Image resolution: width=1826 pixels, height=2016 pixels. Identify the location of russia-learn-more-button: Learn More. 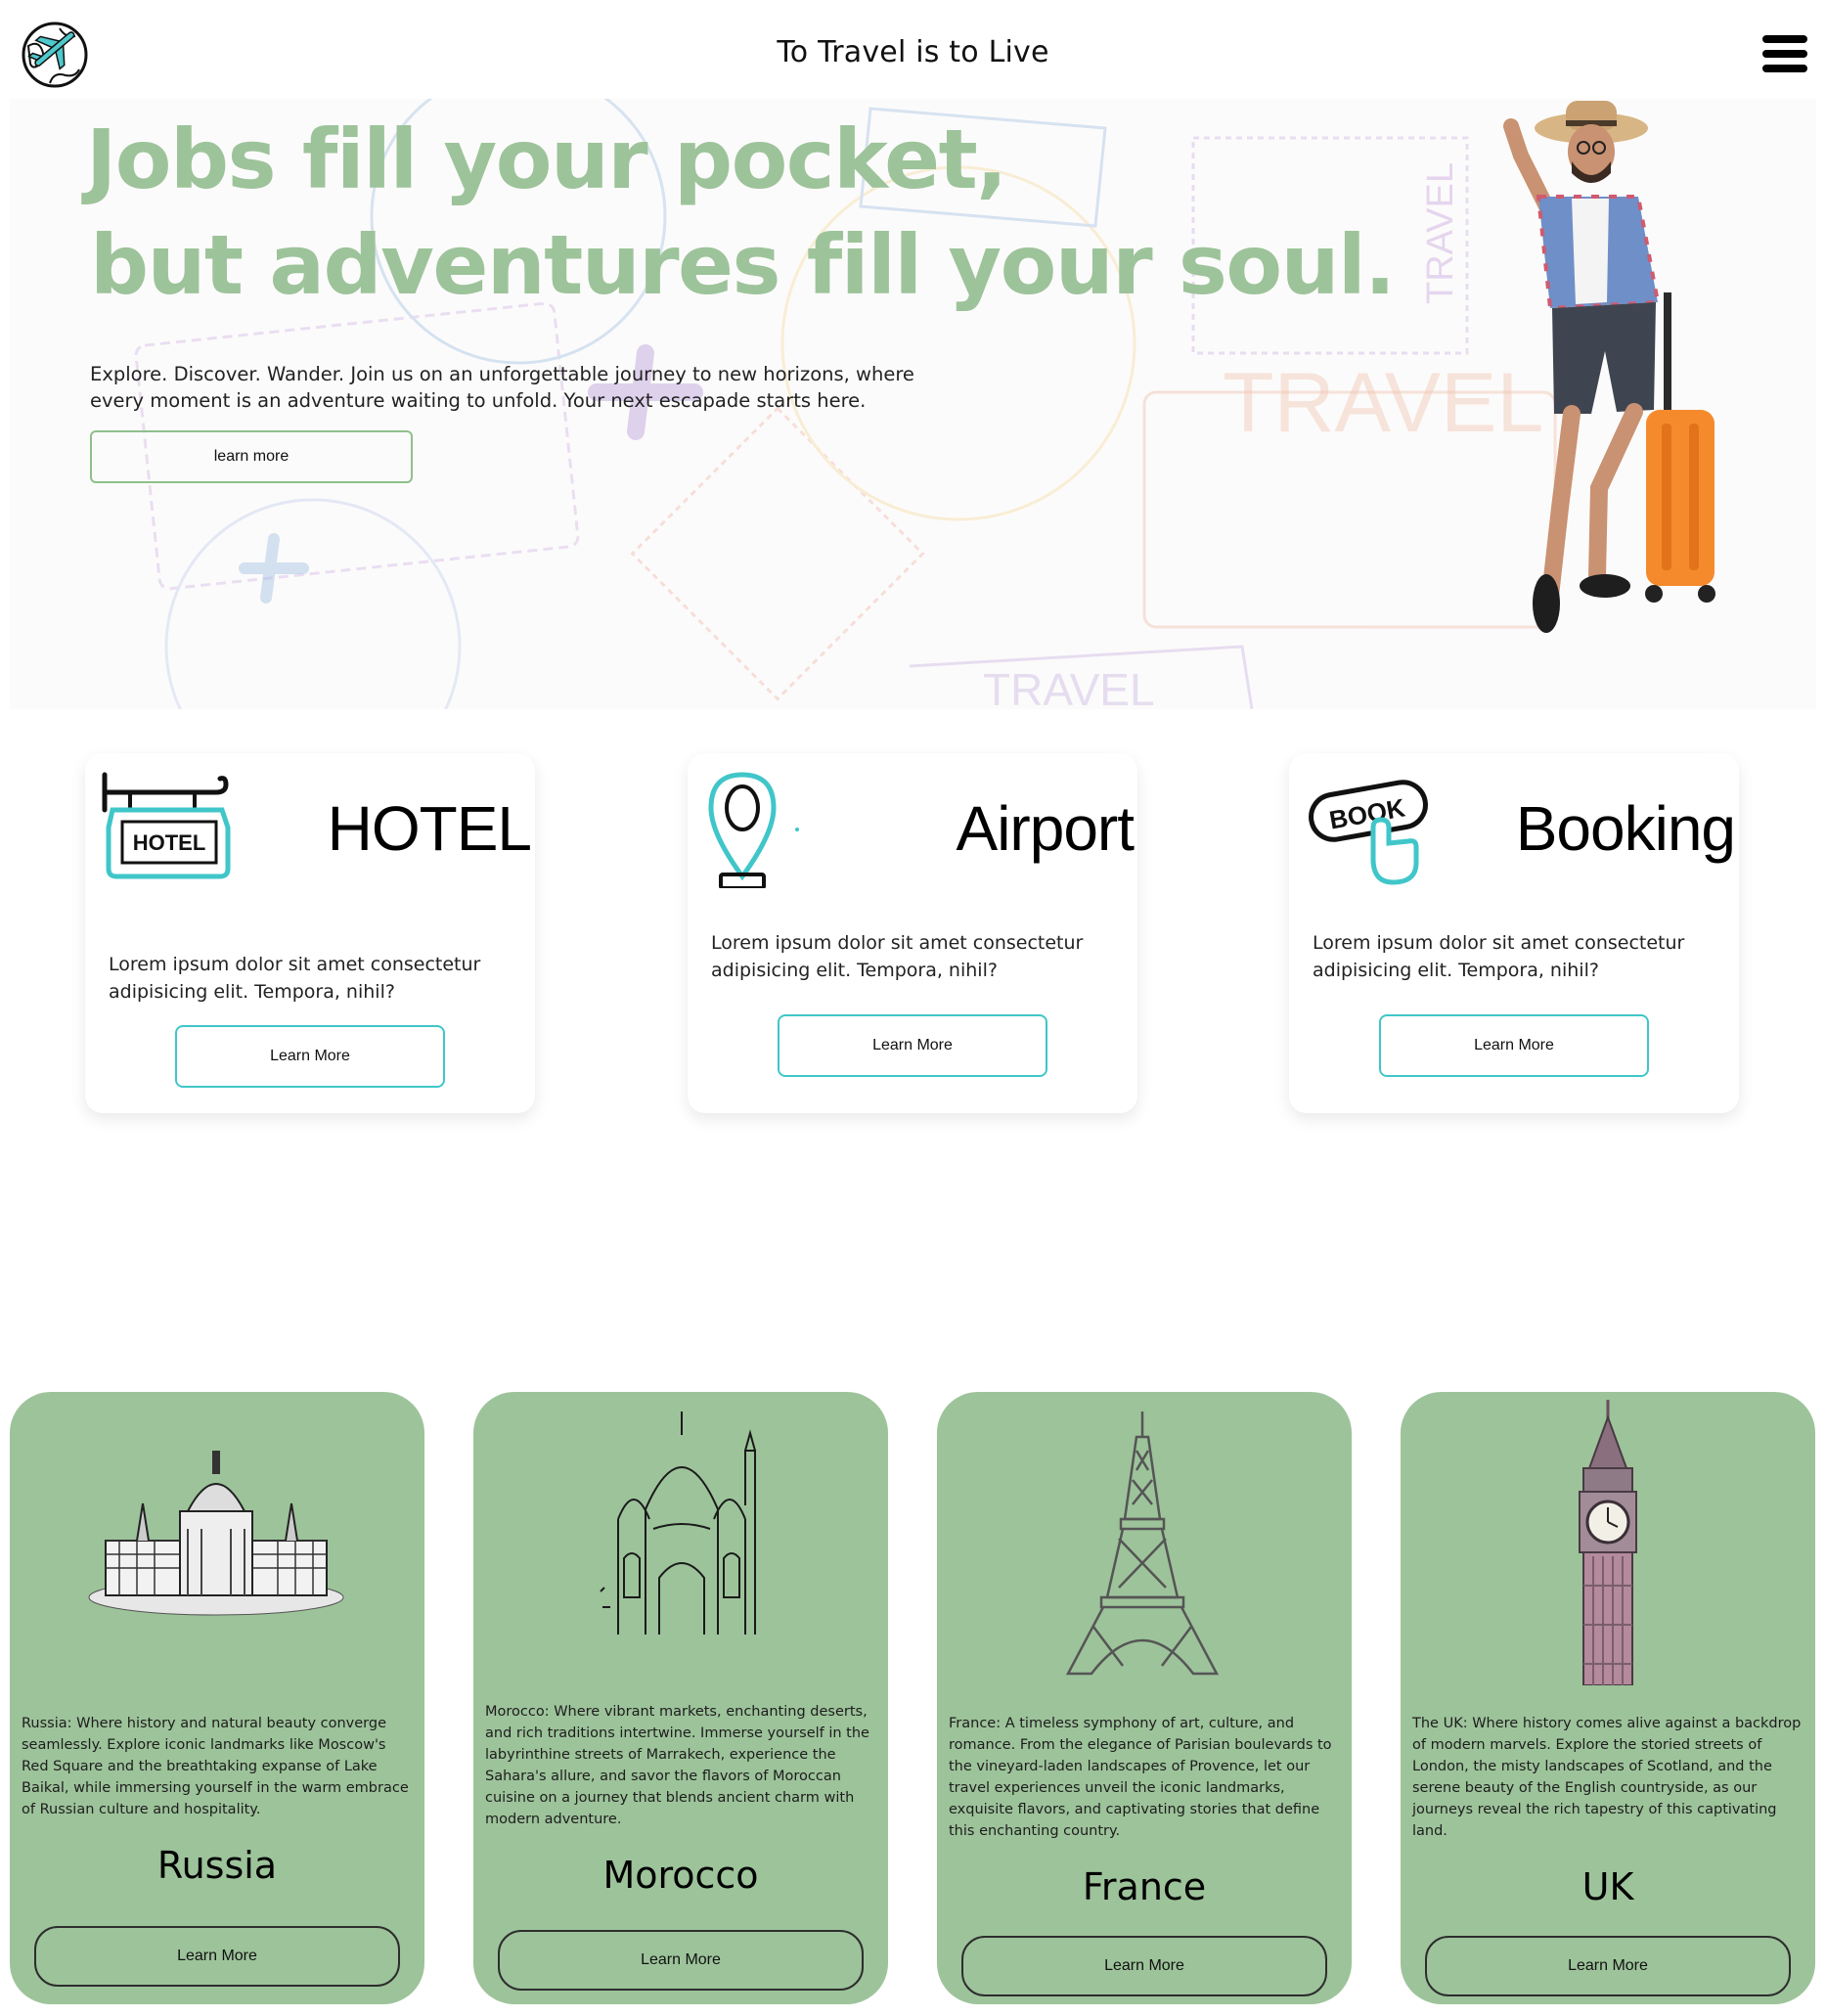
(217, 1956).